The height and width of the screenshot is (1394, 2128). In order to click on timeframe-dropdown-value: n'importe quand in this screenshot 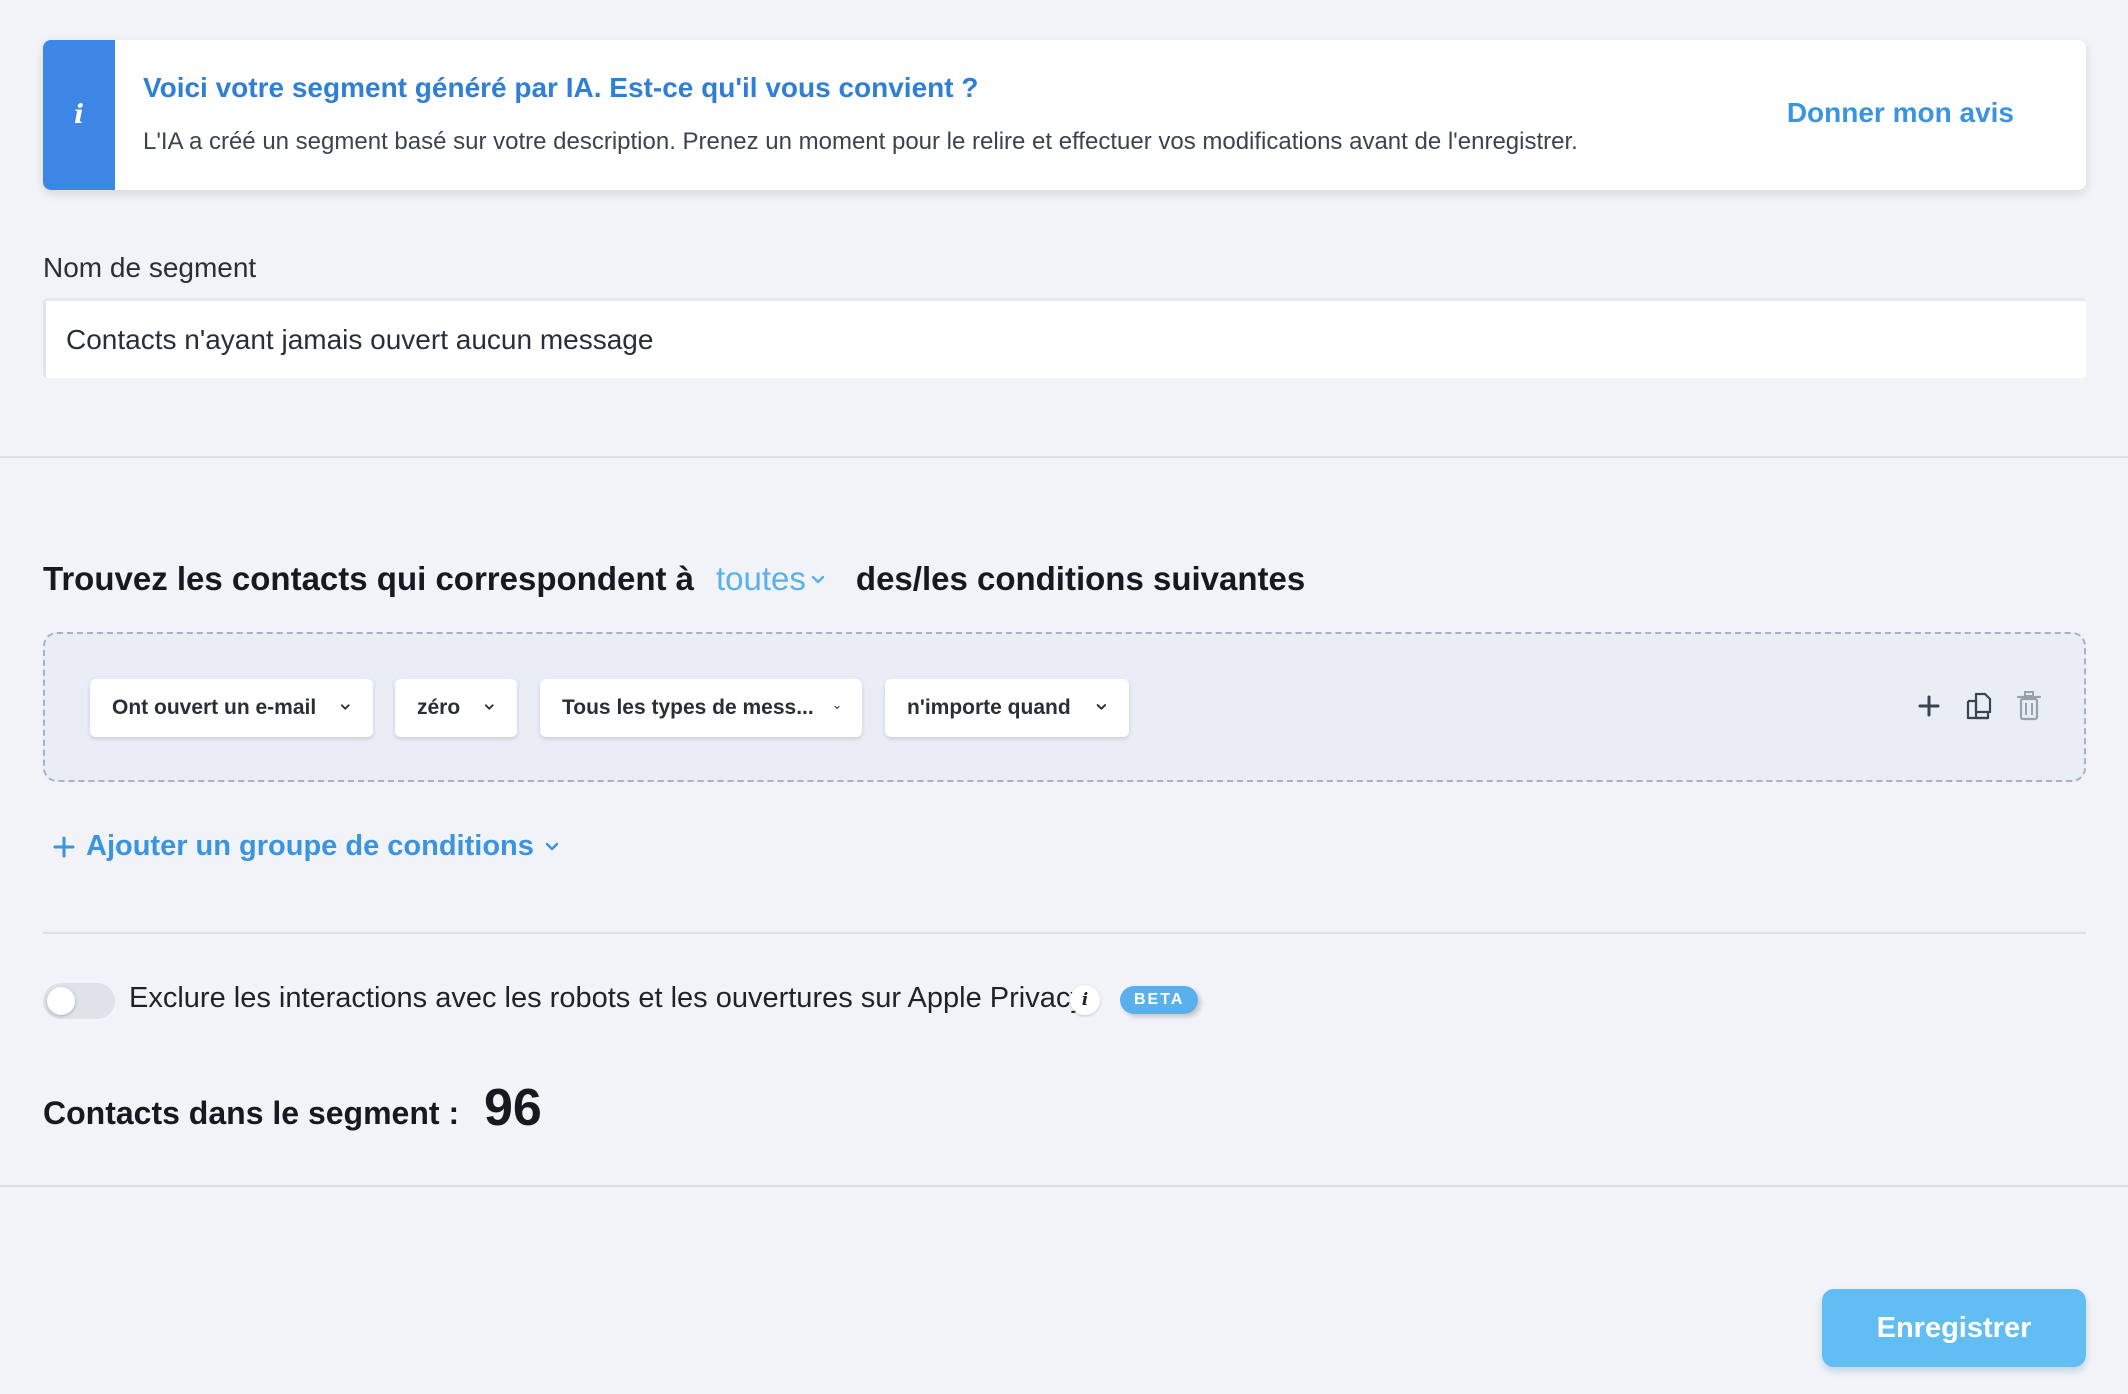, I will do `click(989, 707)`.